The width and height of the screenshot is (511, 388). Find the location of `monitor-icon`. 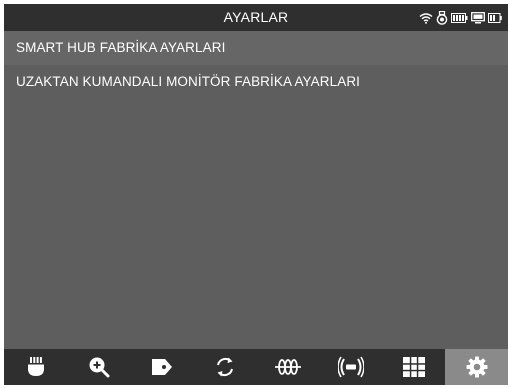

monitor-icon is located at coordinates (478, 17).